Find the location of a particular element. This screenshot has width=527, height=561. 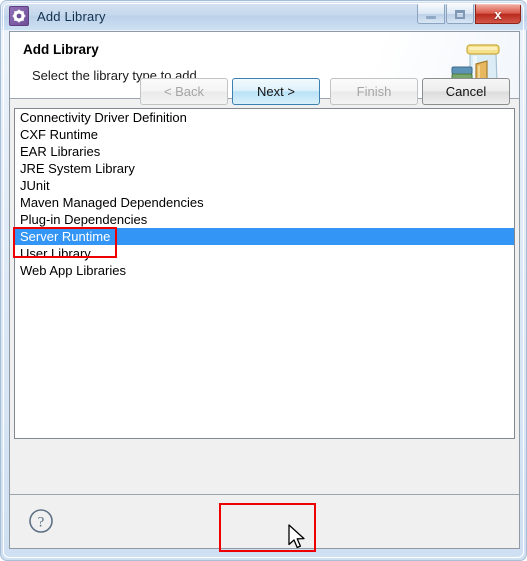

list-item: CXF Runtime is located at coordinates (264, 134).